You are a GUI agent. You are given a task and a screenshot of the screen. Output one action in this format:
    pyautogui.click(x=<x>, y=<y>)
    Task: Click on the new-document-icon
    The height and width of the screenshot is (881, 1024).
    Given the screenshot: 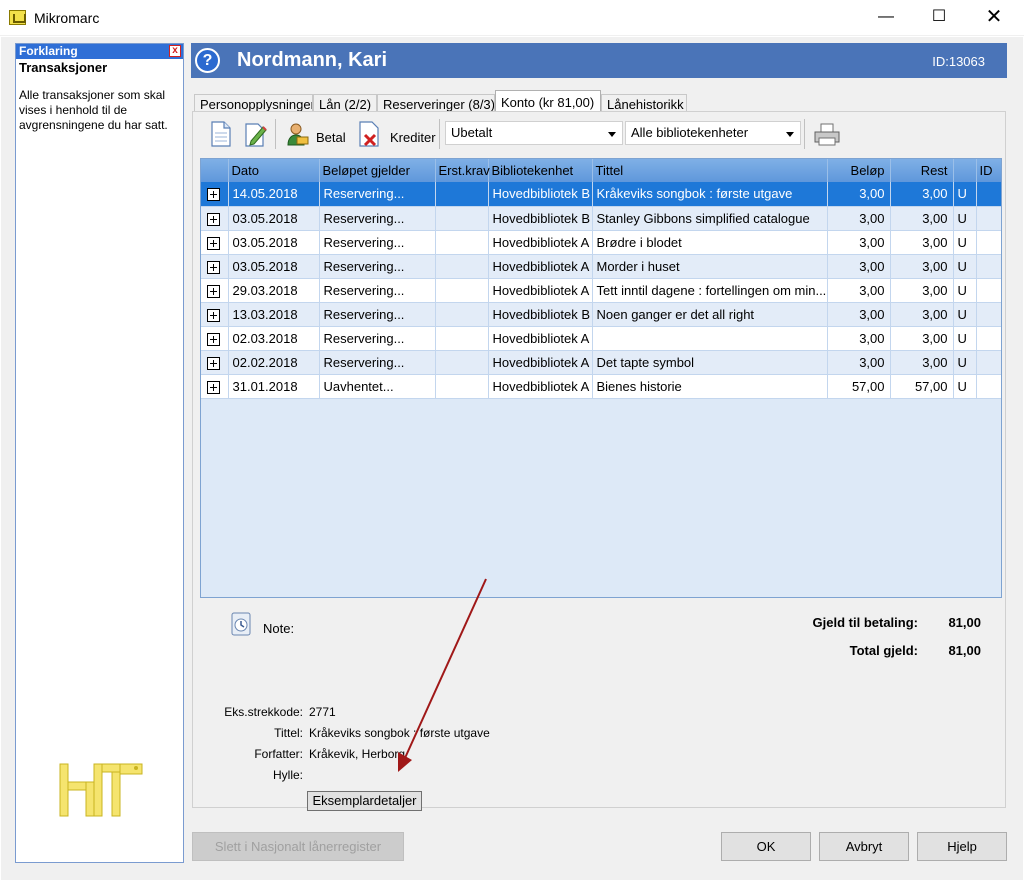 What is the action you would take?
    pyautogui.click(x=221, y=134)
    